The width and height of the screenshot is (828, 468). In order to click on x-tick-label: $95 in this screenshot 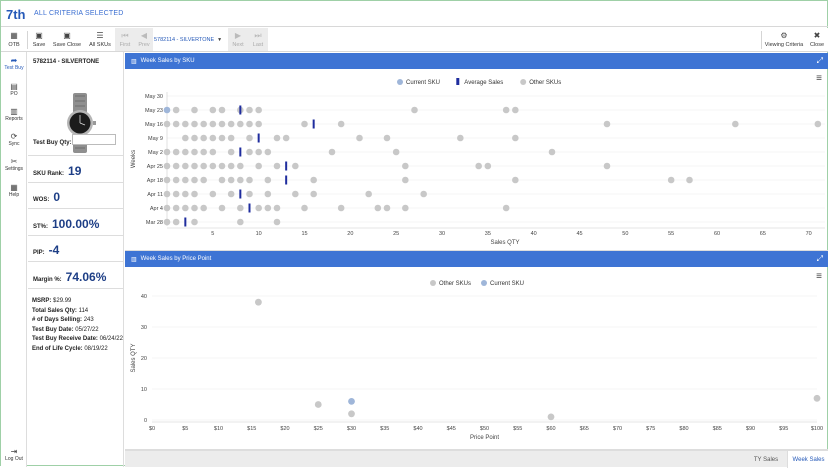, I will do `click(783, 429)`.